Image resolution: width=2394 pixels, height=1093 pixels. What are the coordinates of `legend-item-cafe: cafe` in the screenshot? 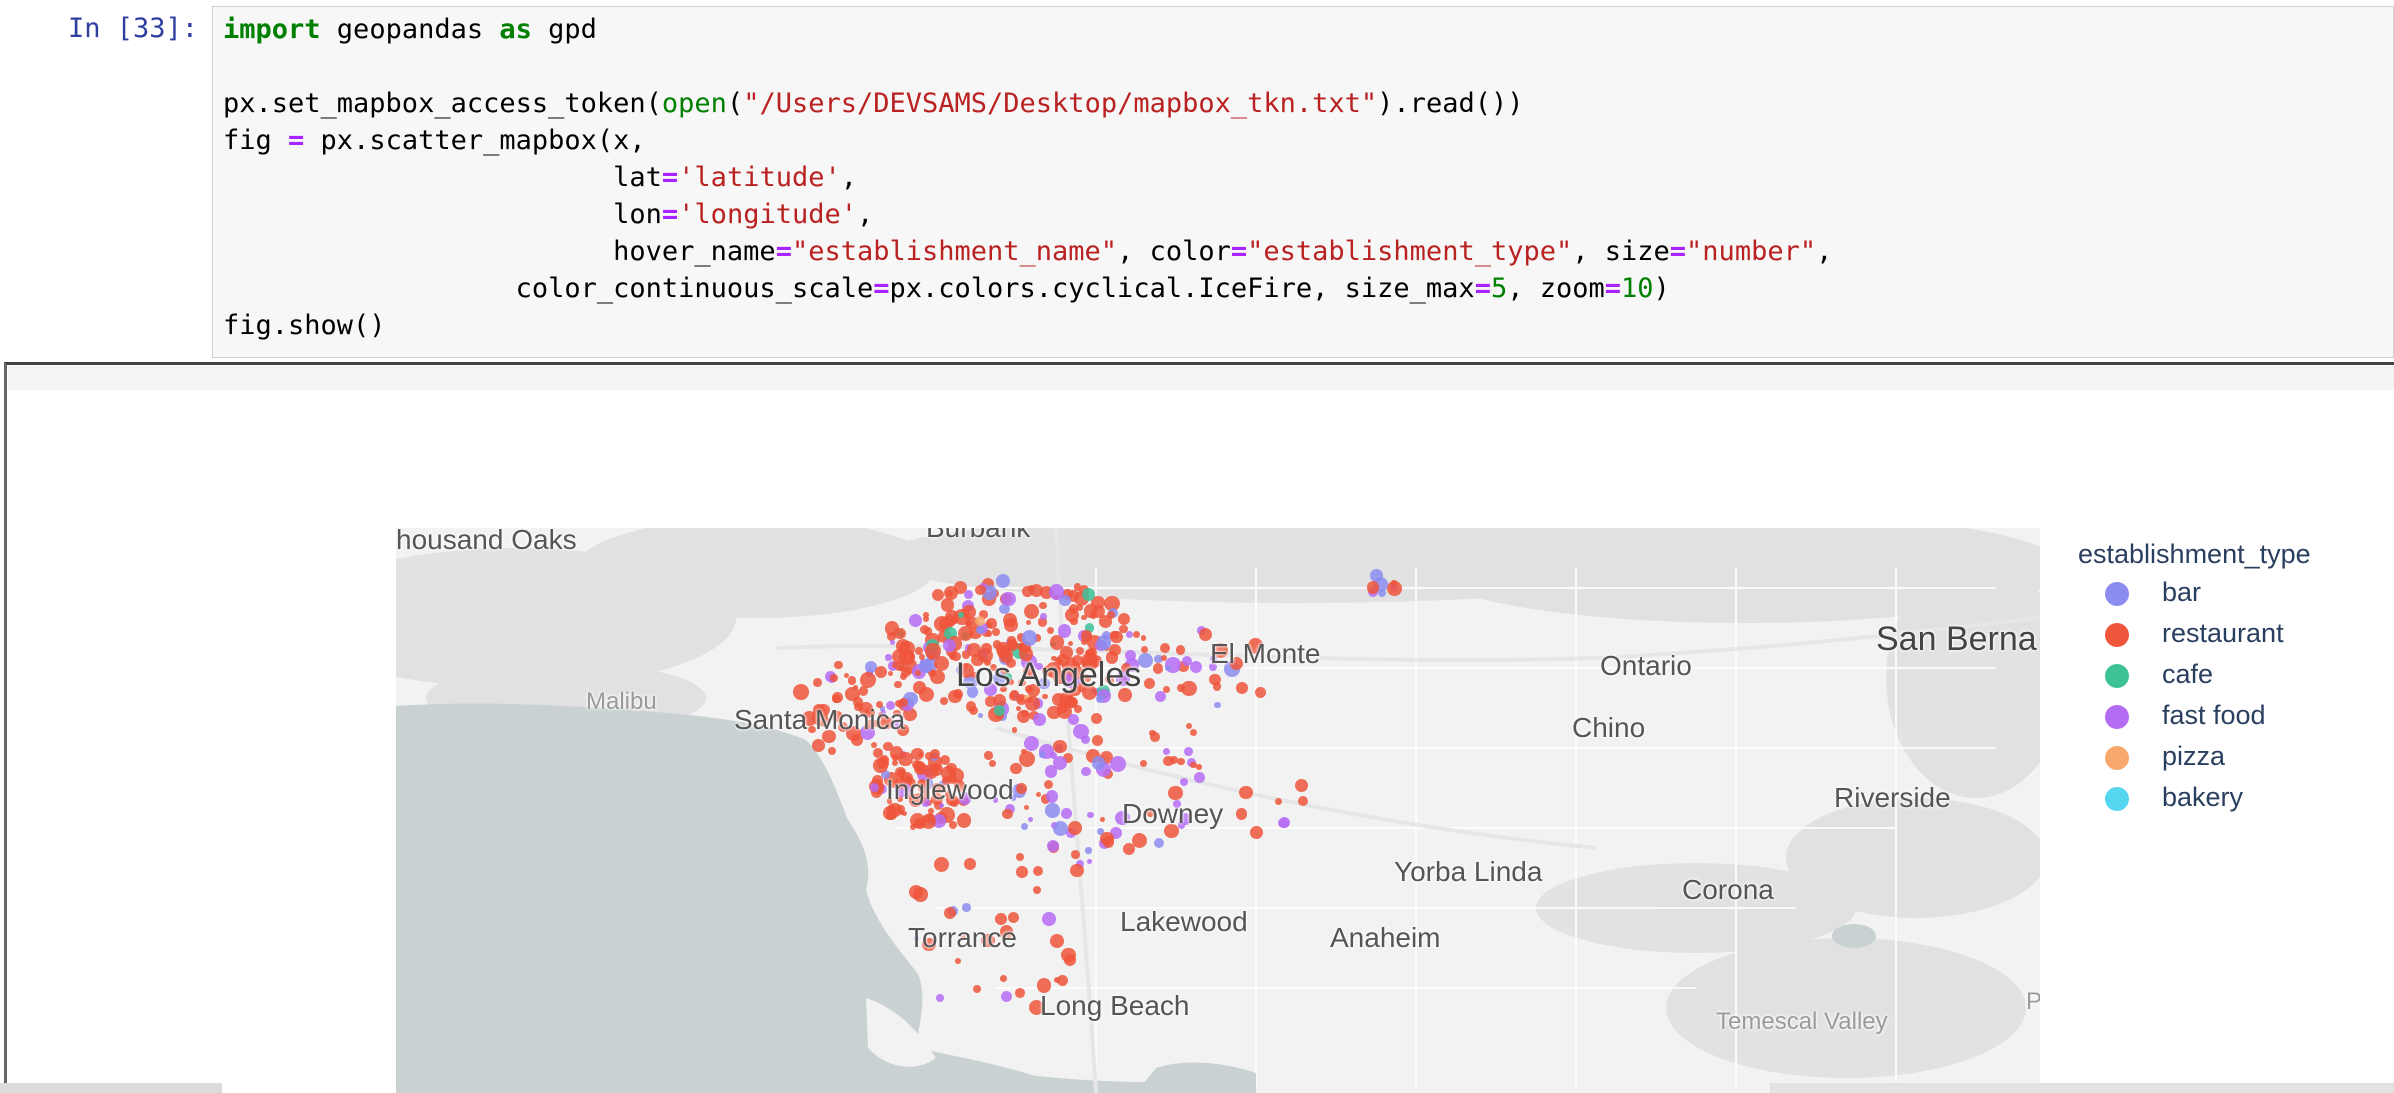 It's located at (2228, 674).